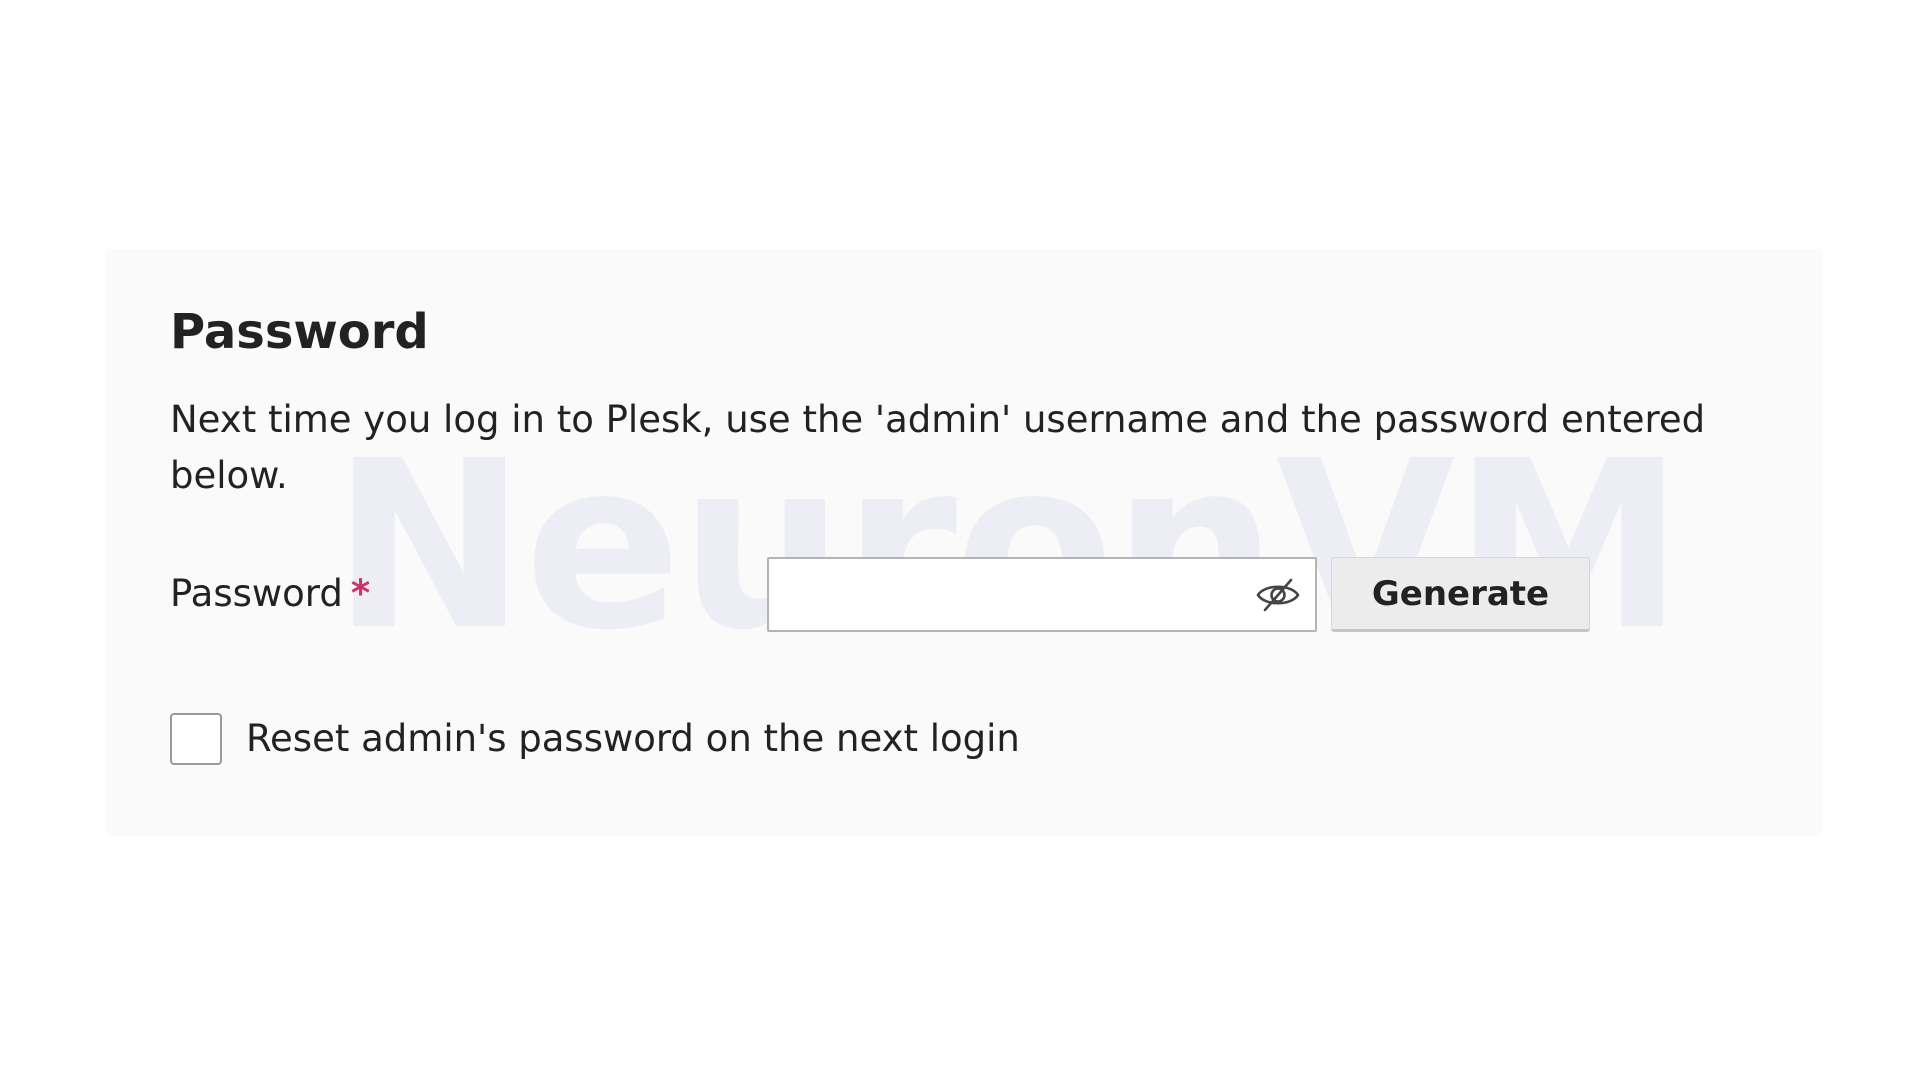 Image resolution: width=1920 pixels, height=1080 pixels. Describe the element at coordinates (633, 739) in the screenshot. I see `reset-password-label: Reset admin's password on the next login` at that location.